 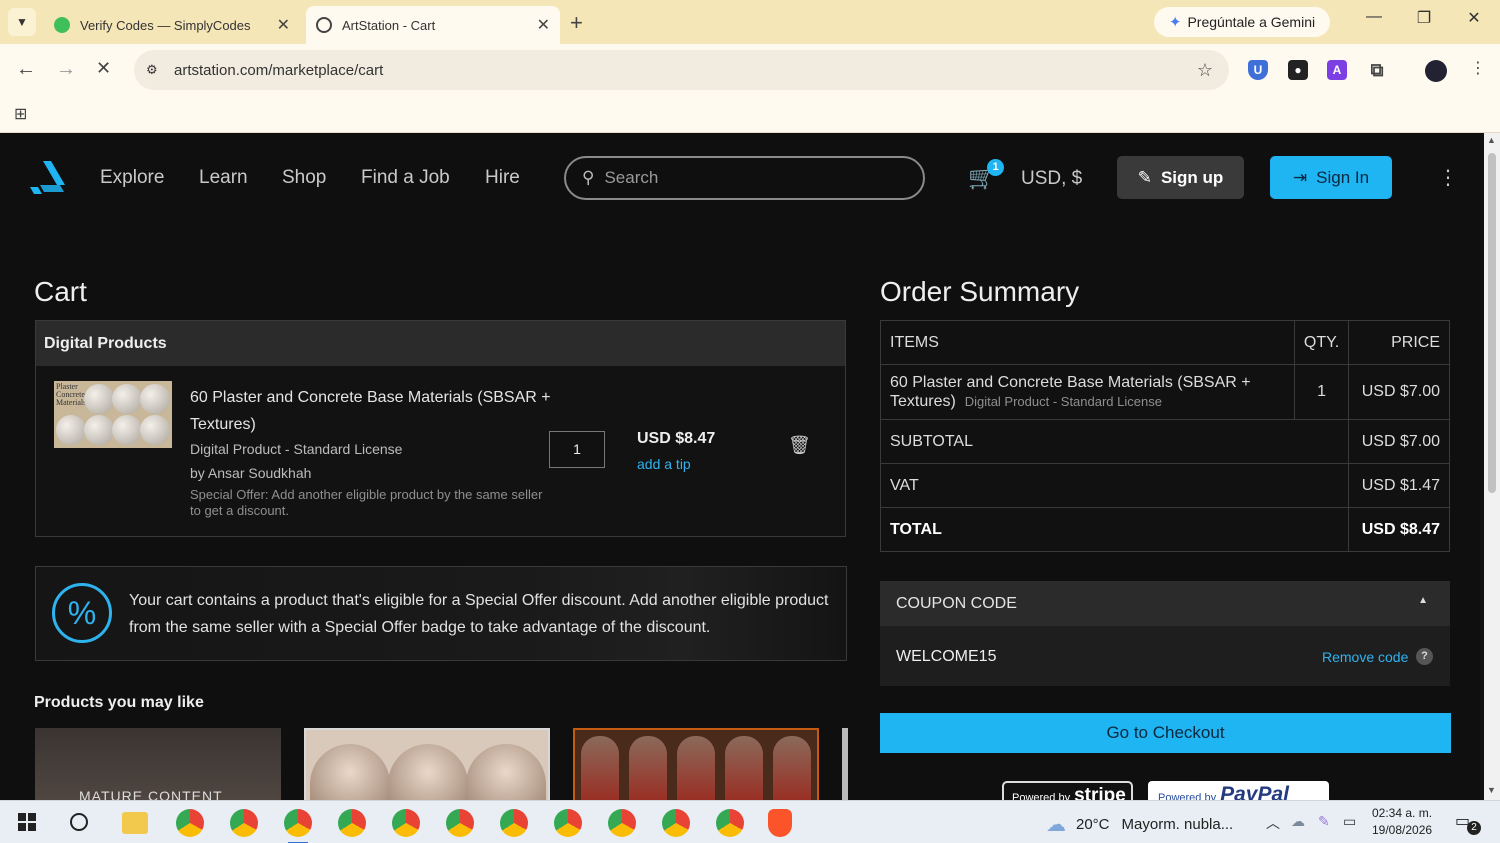 What do you see at coordinates (577, 449) in the screenshot?
I see `quantity-input: 1` at bounding box center [577, 449].